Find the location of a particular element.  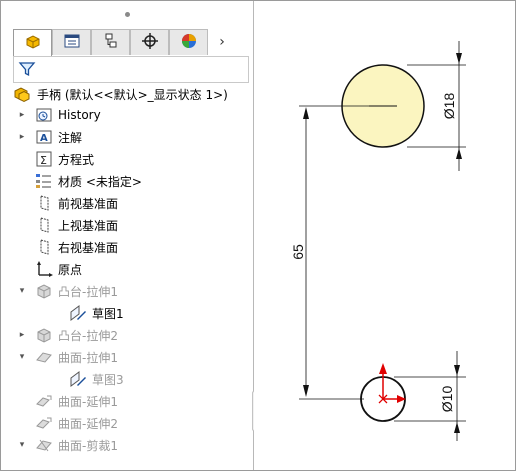

equation-icon: Σ is located at coordinates (44, 159).